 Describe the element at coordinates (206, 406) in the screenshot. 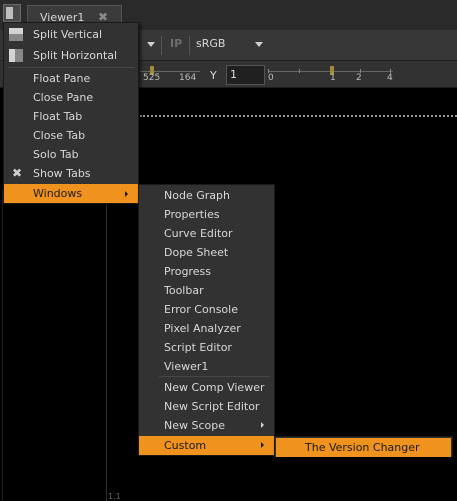

I see `menu-item-new-script-editor: New Script Editor` at that location.